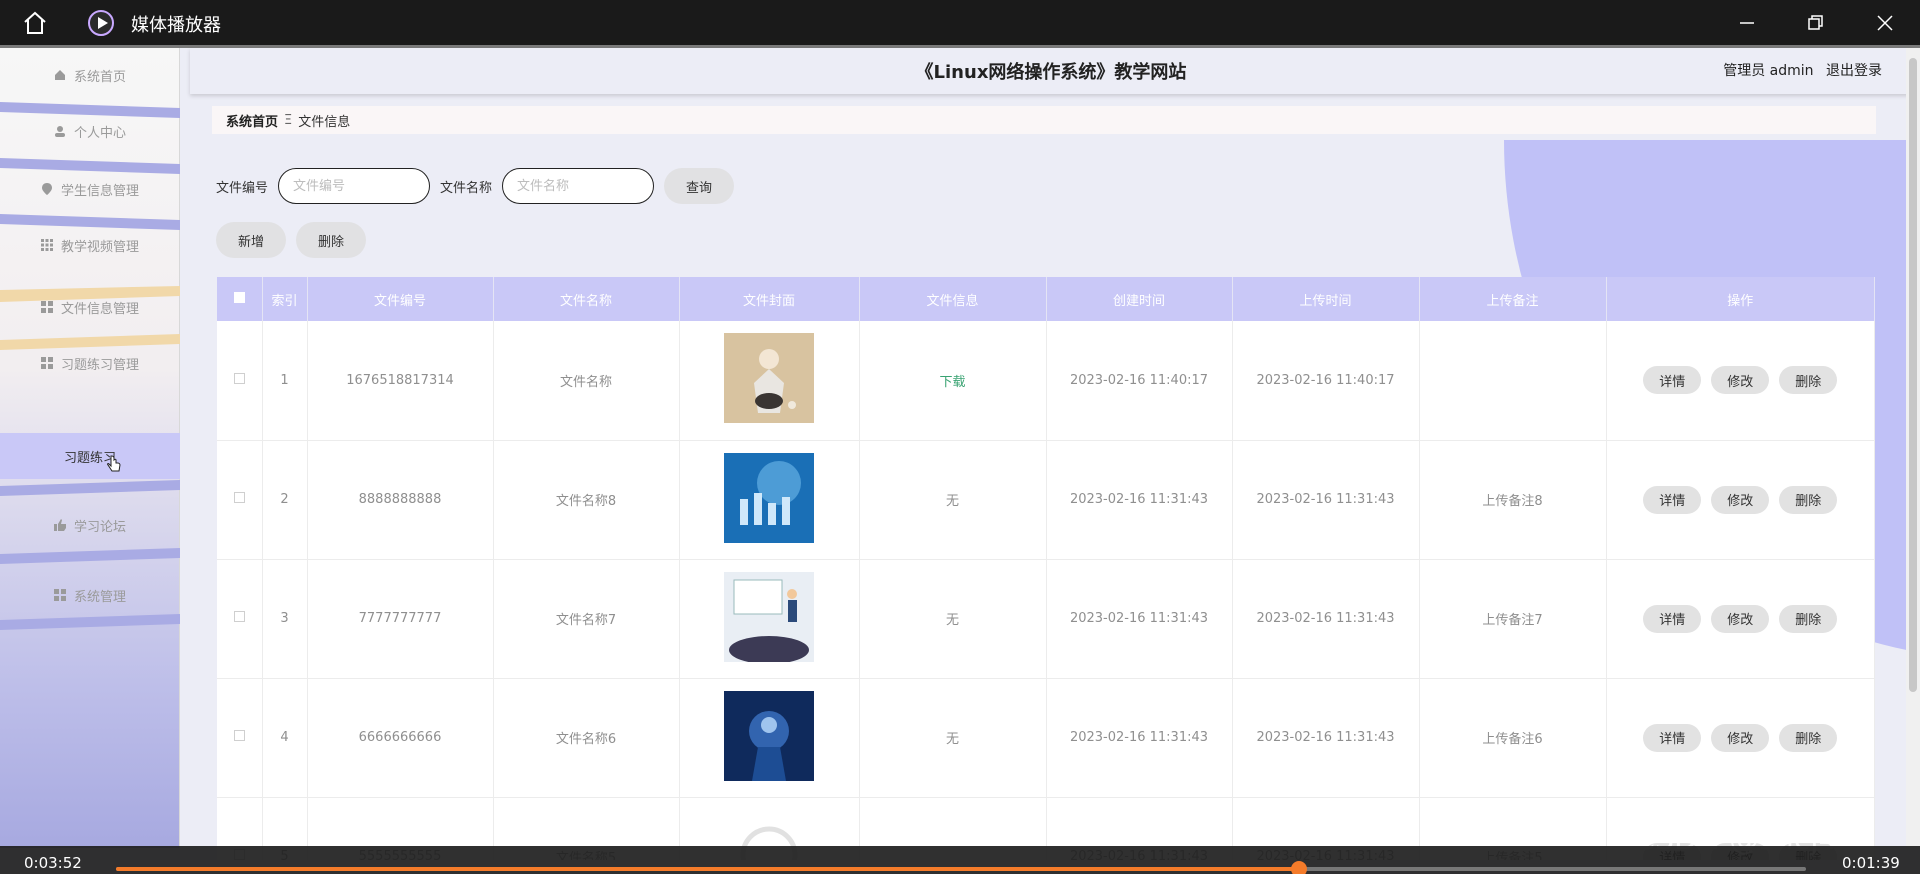 Image resolution: width=1920 pixels, height=874 pixels. What do you see at coordinates (1802, 70) in the screenshot?
I see `user-info: 管理员 admin 退出登录` at bounding box center [1802, 70].